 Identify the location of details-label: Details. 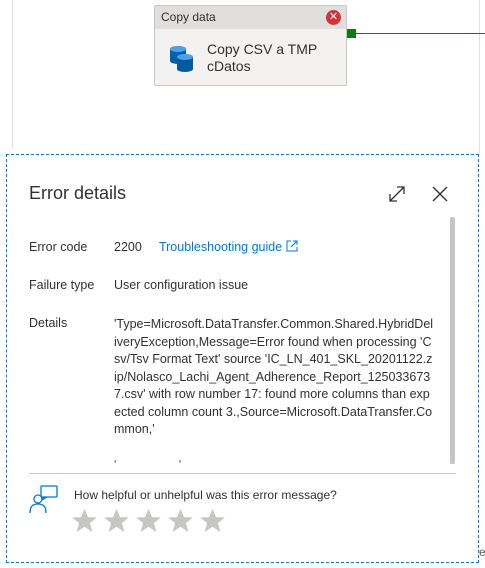
(48, 323).